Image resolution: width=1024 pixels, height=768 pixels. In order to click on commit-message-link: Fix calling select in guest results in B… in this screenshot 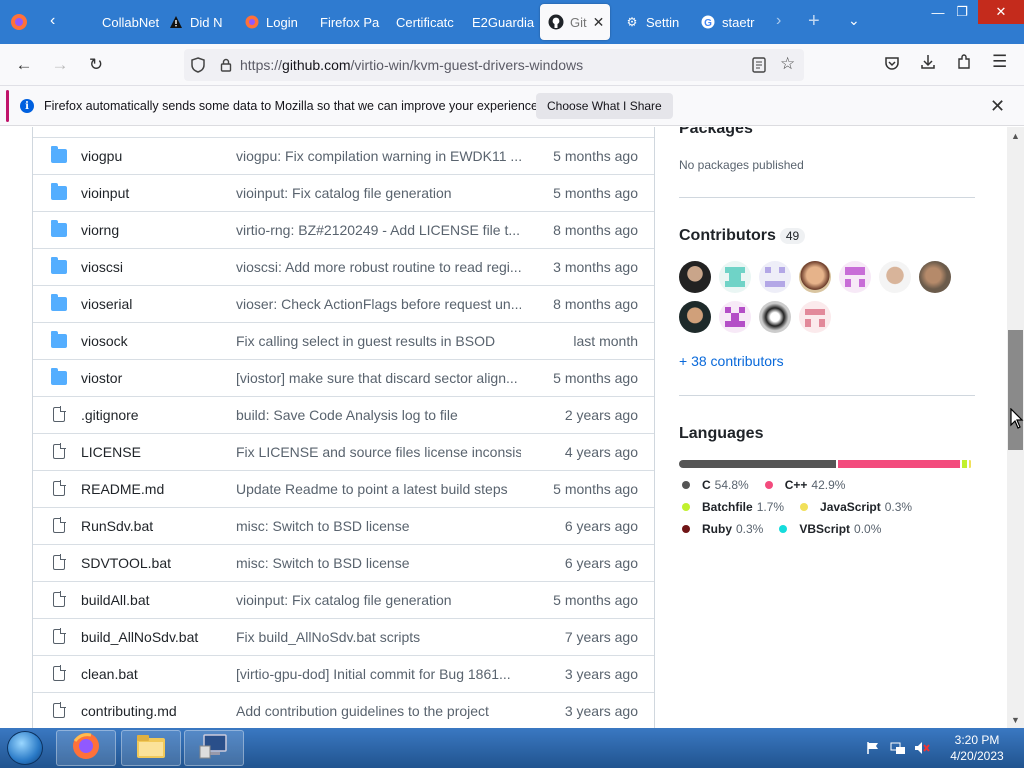, I will do `click(378, 341)`.